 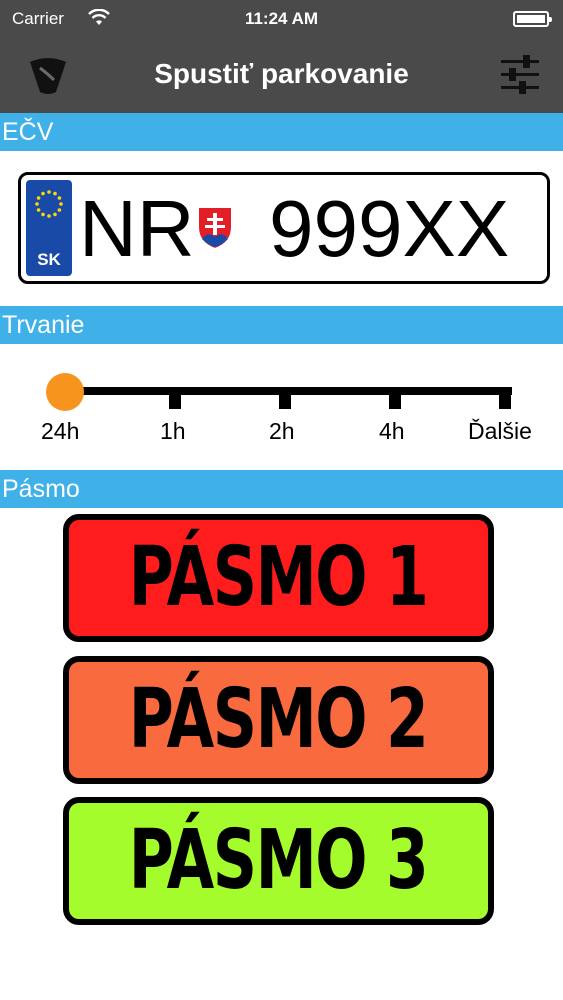 What do you see at coordinates (49, 204) in the screenshot?
I see `eu-stars-icon` at bounding box center [49, 204].